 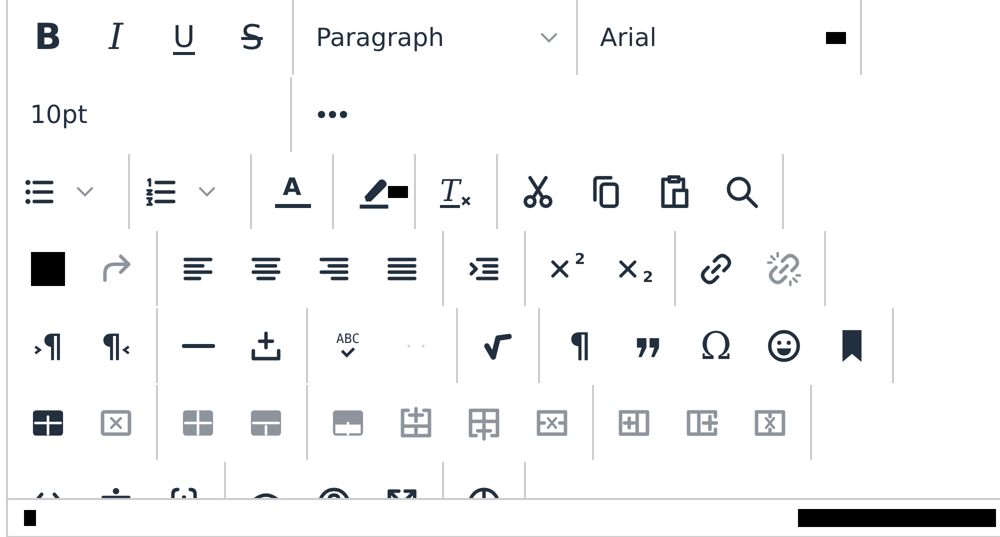 I want to click on underline-button: U, so click(x=184, y=38).